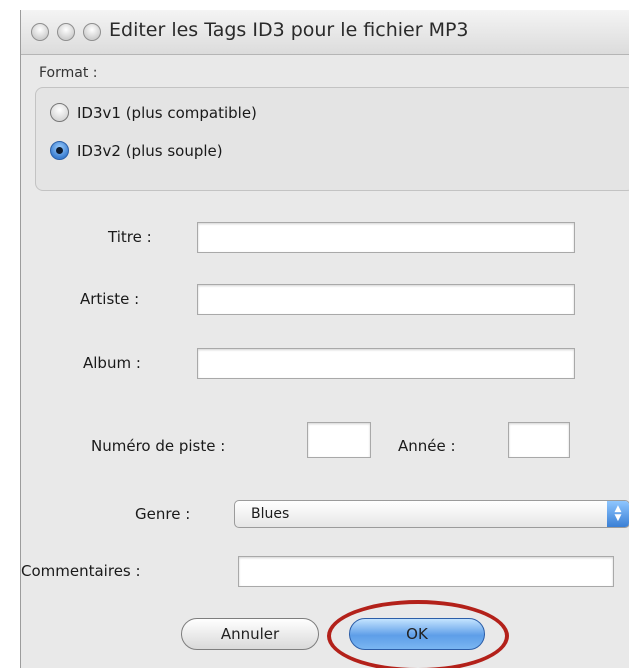 The height and width of the screenshot is (668, 629). Describe the element at coordinates (386, 363) in the screenshot. I see `album-input` at that location.